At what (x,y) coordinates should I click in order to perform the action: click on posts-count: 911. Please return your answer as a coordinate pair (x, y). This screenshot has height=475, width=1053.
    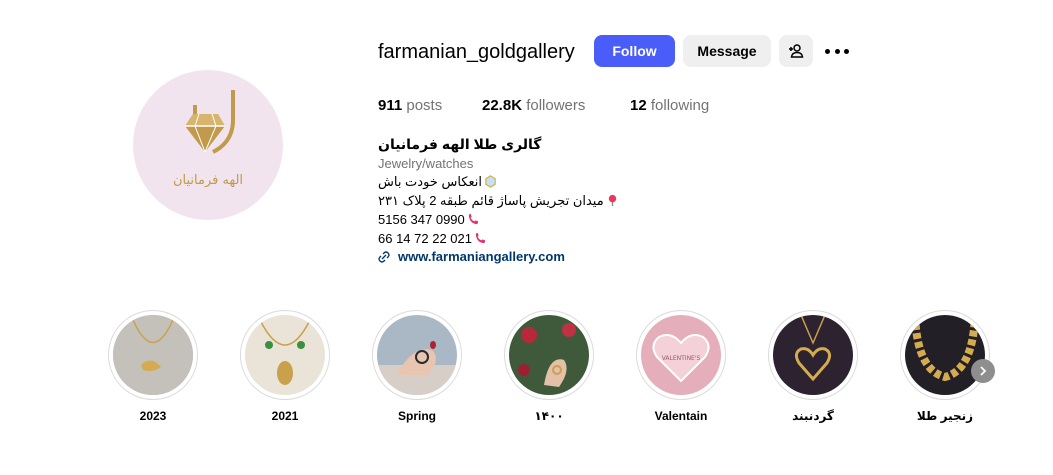
    Looking at the image, I should click on (390, 105).